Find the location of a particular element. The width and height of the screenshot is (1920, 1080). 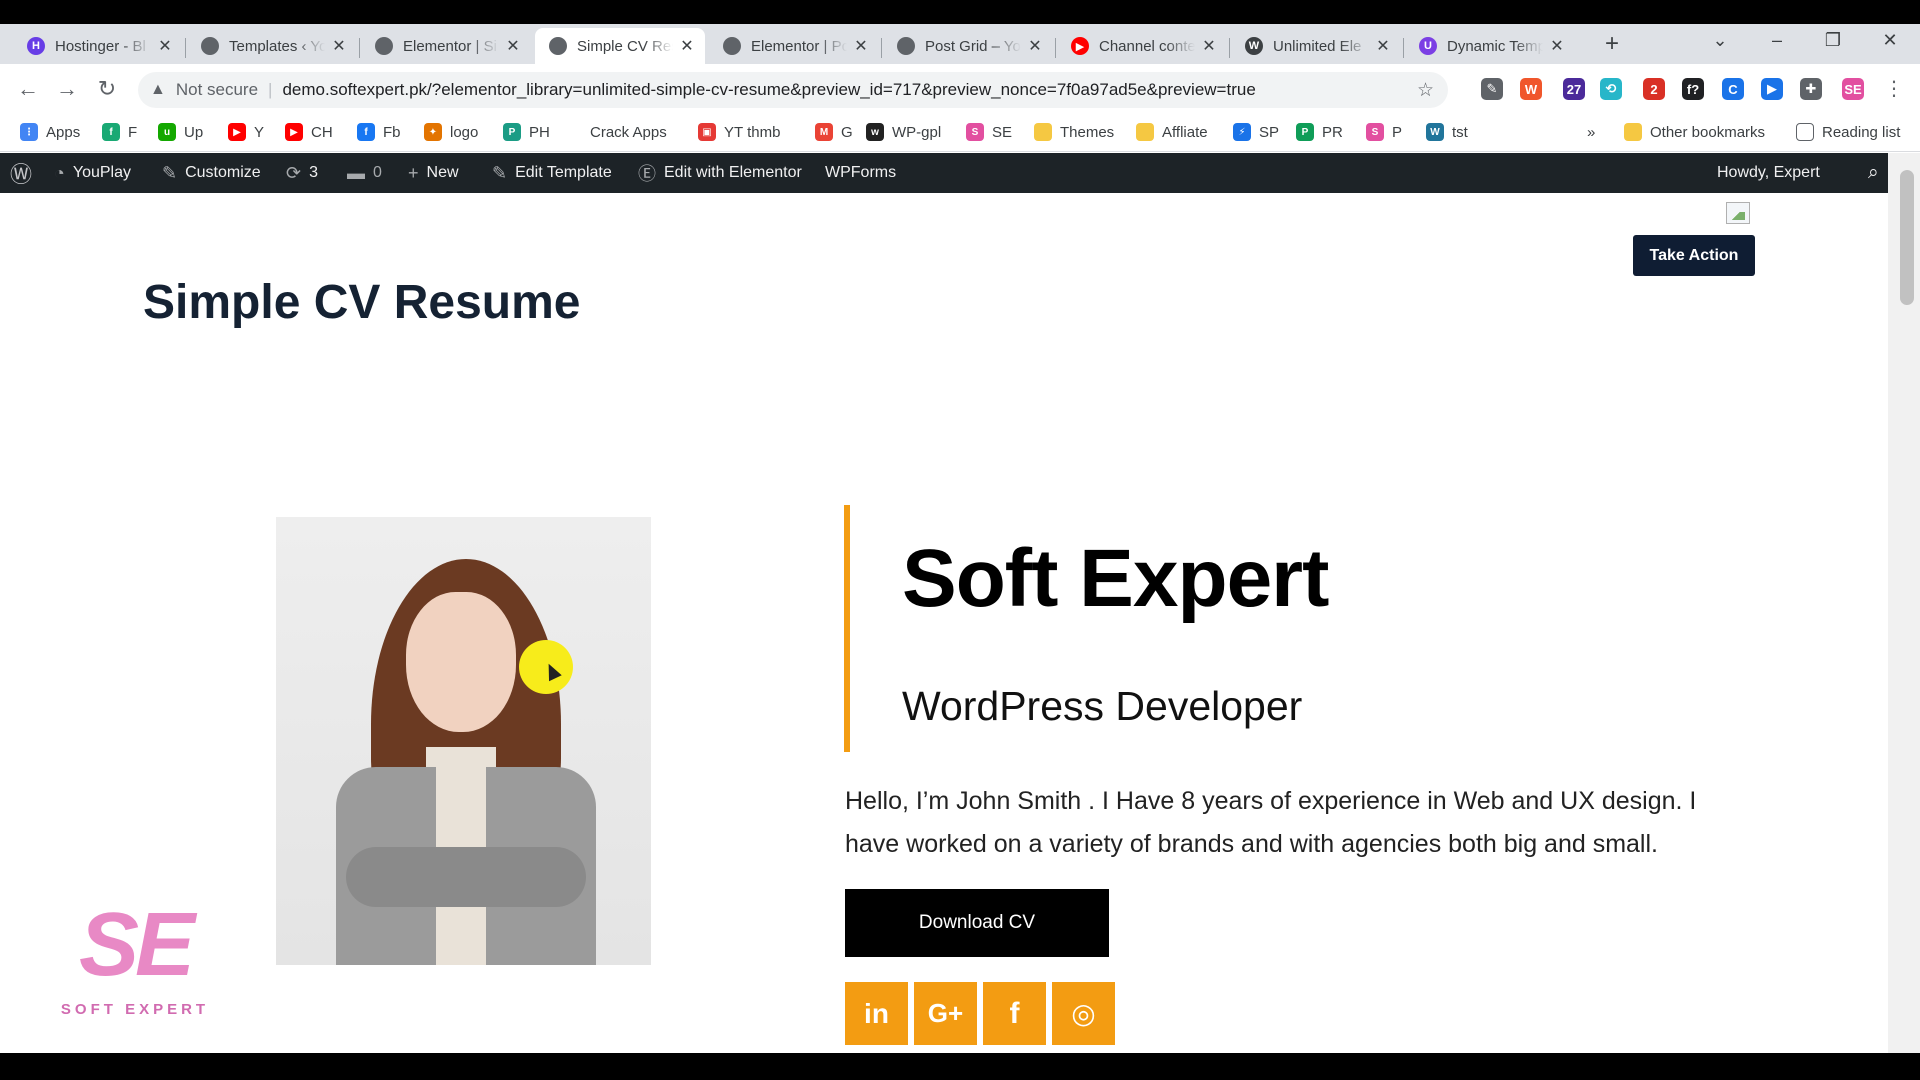

bookmark-label: tst is located at coordinates (1460, 132).